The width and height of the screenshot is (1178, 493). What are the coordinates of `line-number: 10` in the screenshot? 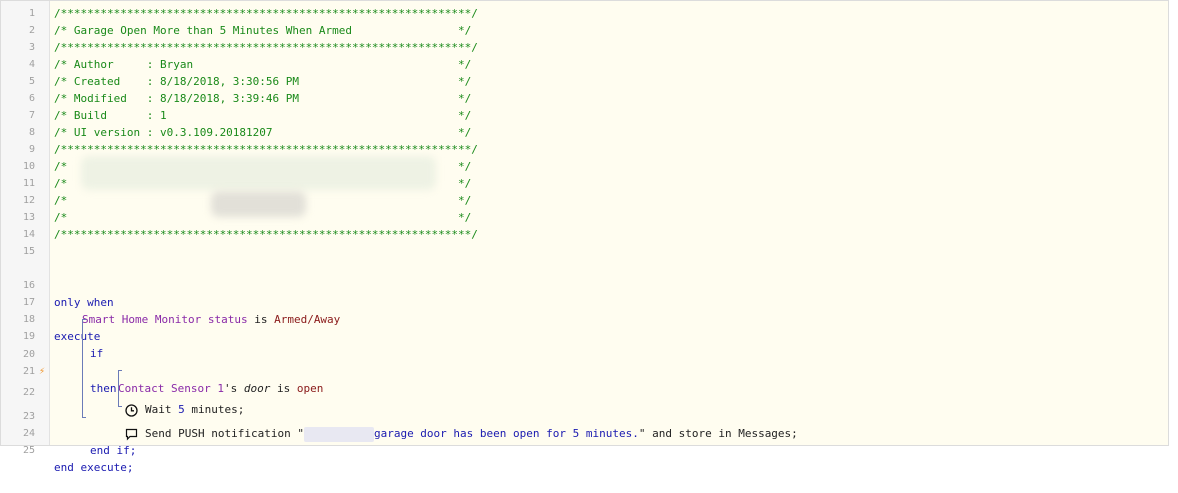 It's located at (28, 166).